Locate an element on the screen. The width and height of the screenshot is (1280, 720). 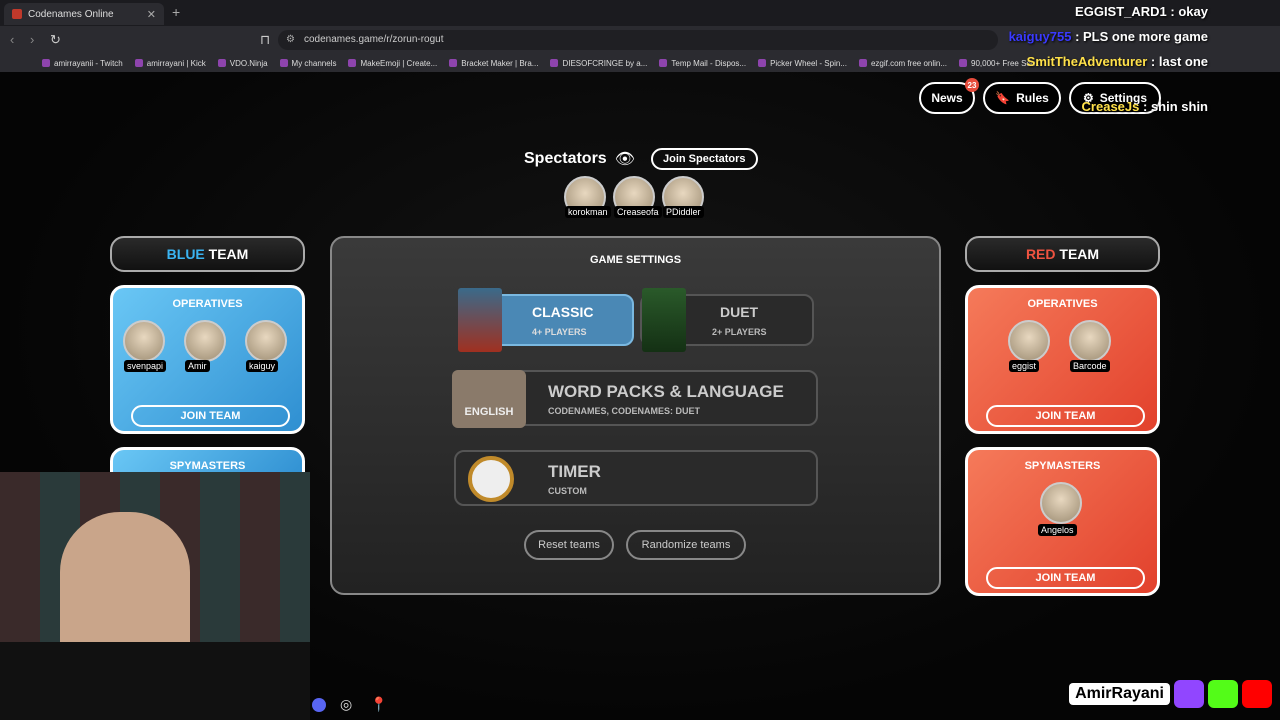
classic-box-art is located at coordinates (480, 320).